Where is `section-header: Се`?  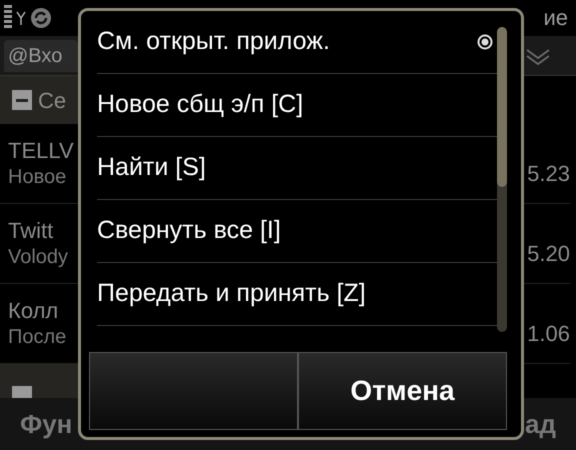
section-header: Се is located at coordinates (52, 100).